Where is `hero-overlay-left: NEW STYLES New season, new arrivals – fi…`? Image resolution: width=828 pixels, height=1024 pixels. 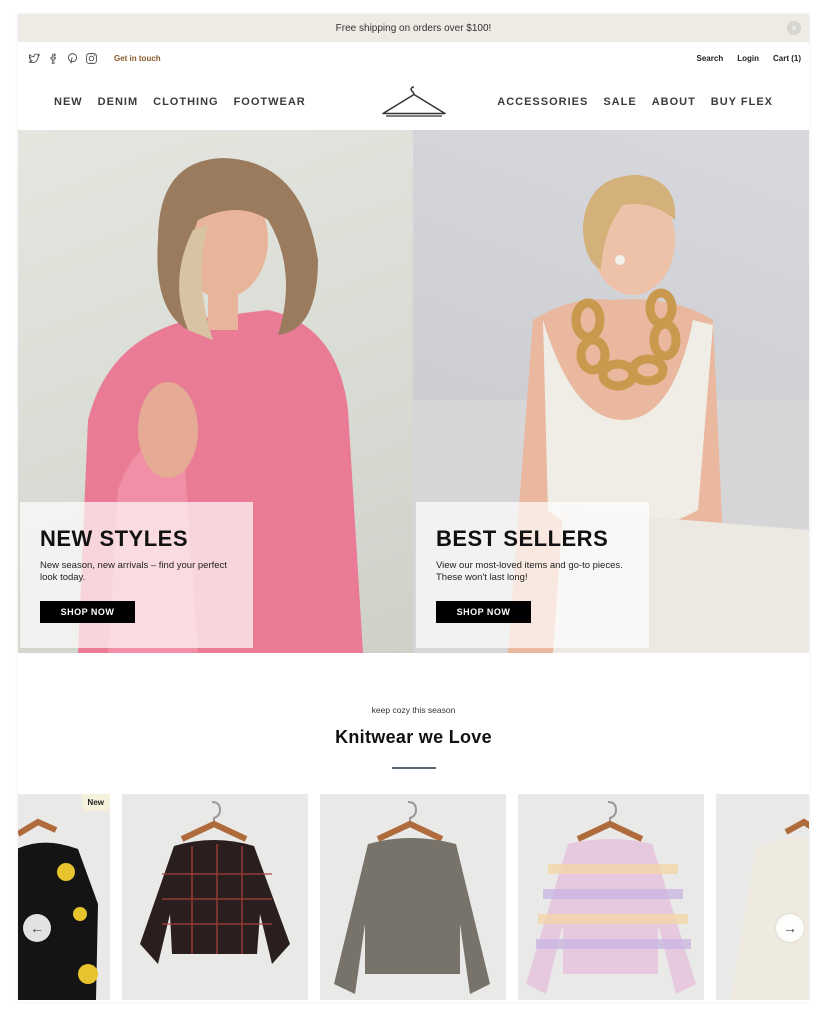
hero-overlay-left: NEW STYLES New season, new arrivals – fi… is located at coordinates (136, 575).